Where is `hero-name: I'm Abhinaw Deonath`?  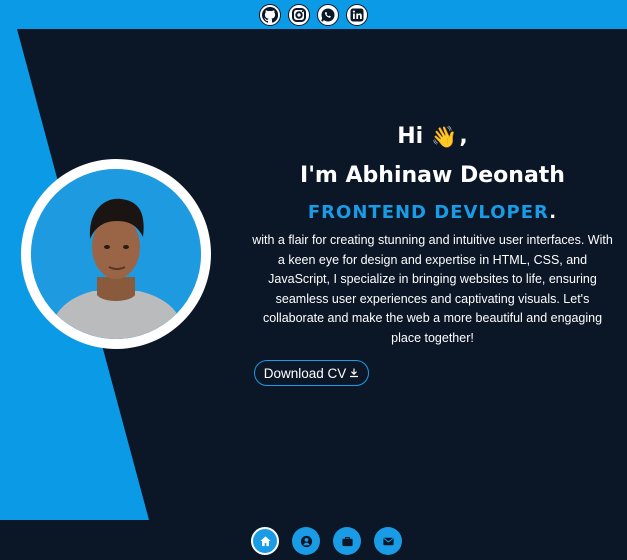 hero-name: I'm Abhinaw Deonath is located at coordinates (432, 175).